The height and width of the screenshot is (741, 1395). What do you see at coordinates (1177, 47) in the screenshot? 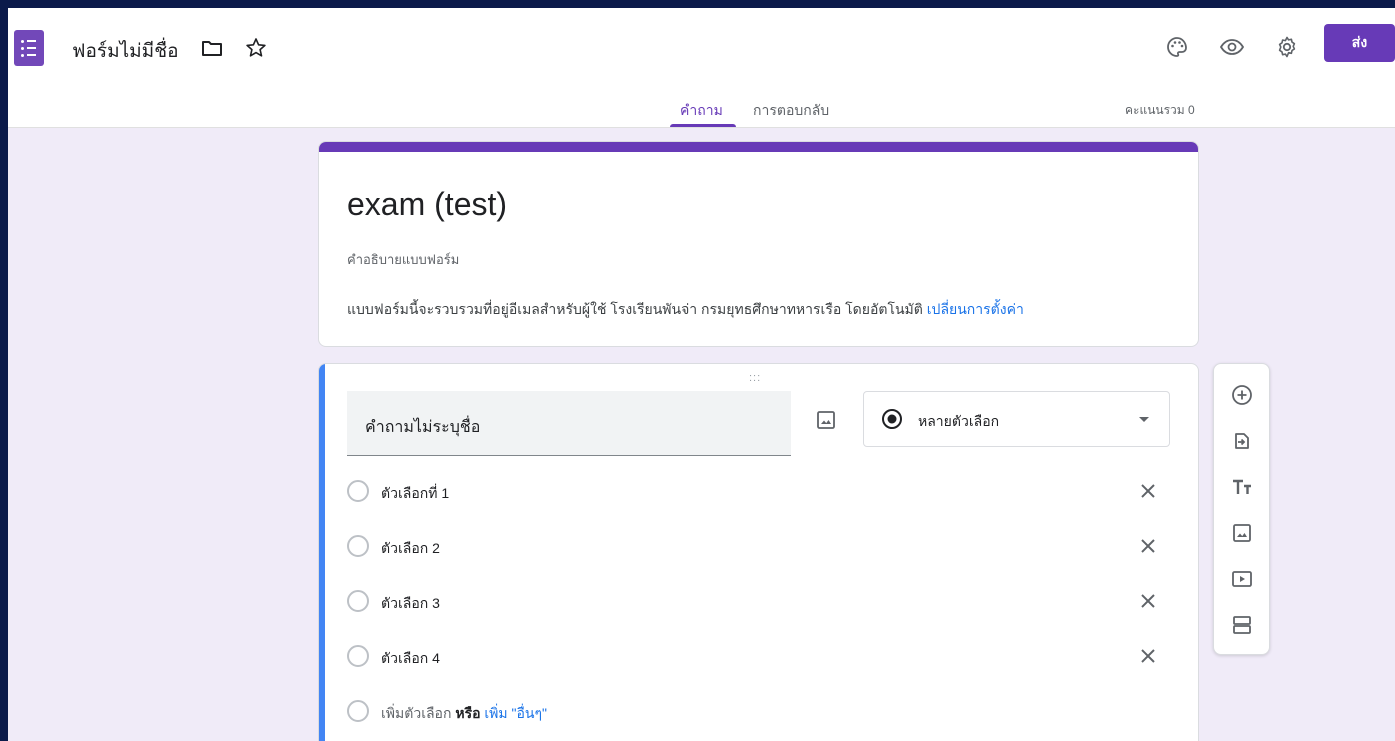
I see `palette-icon` at bounding box center [1177, 47].